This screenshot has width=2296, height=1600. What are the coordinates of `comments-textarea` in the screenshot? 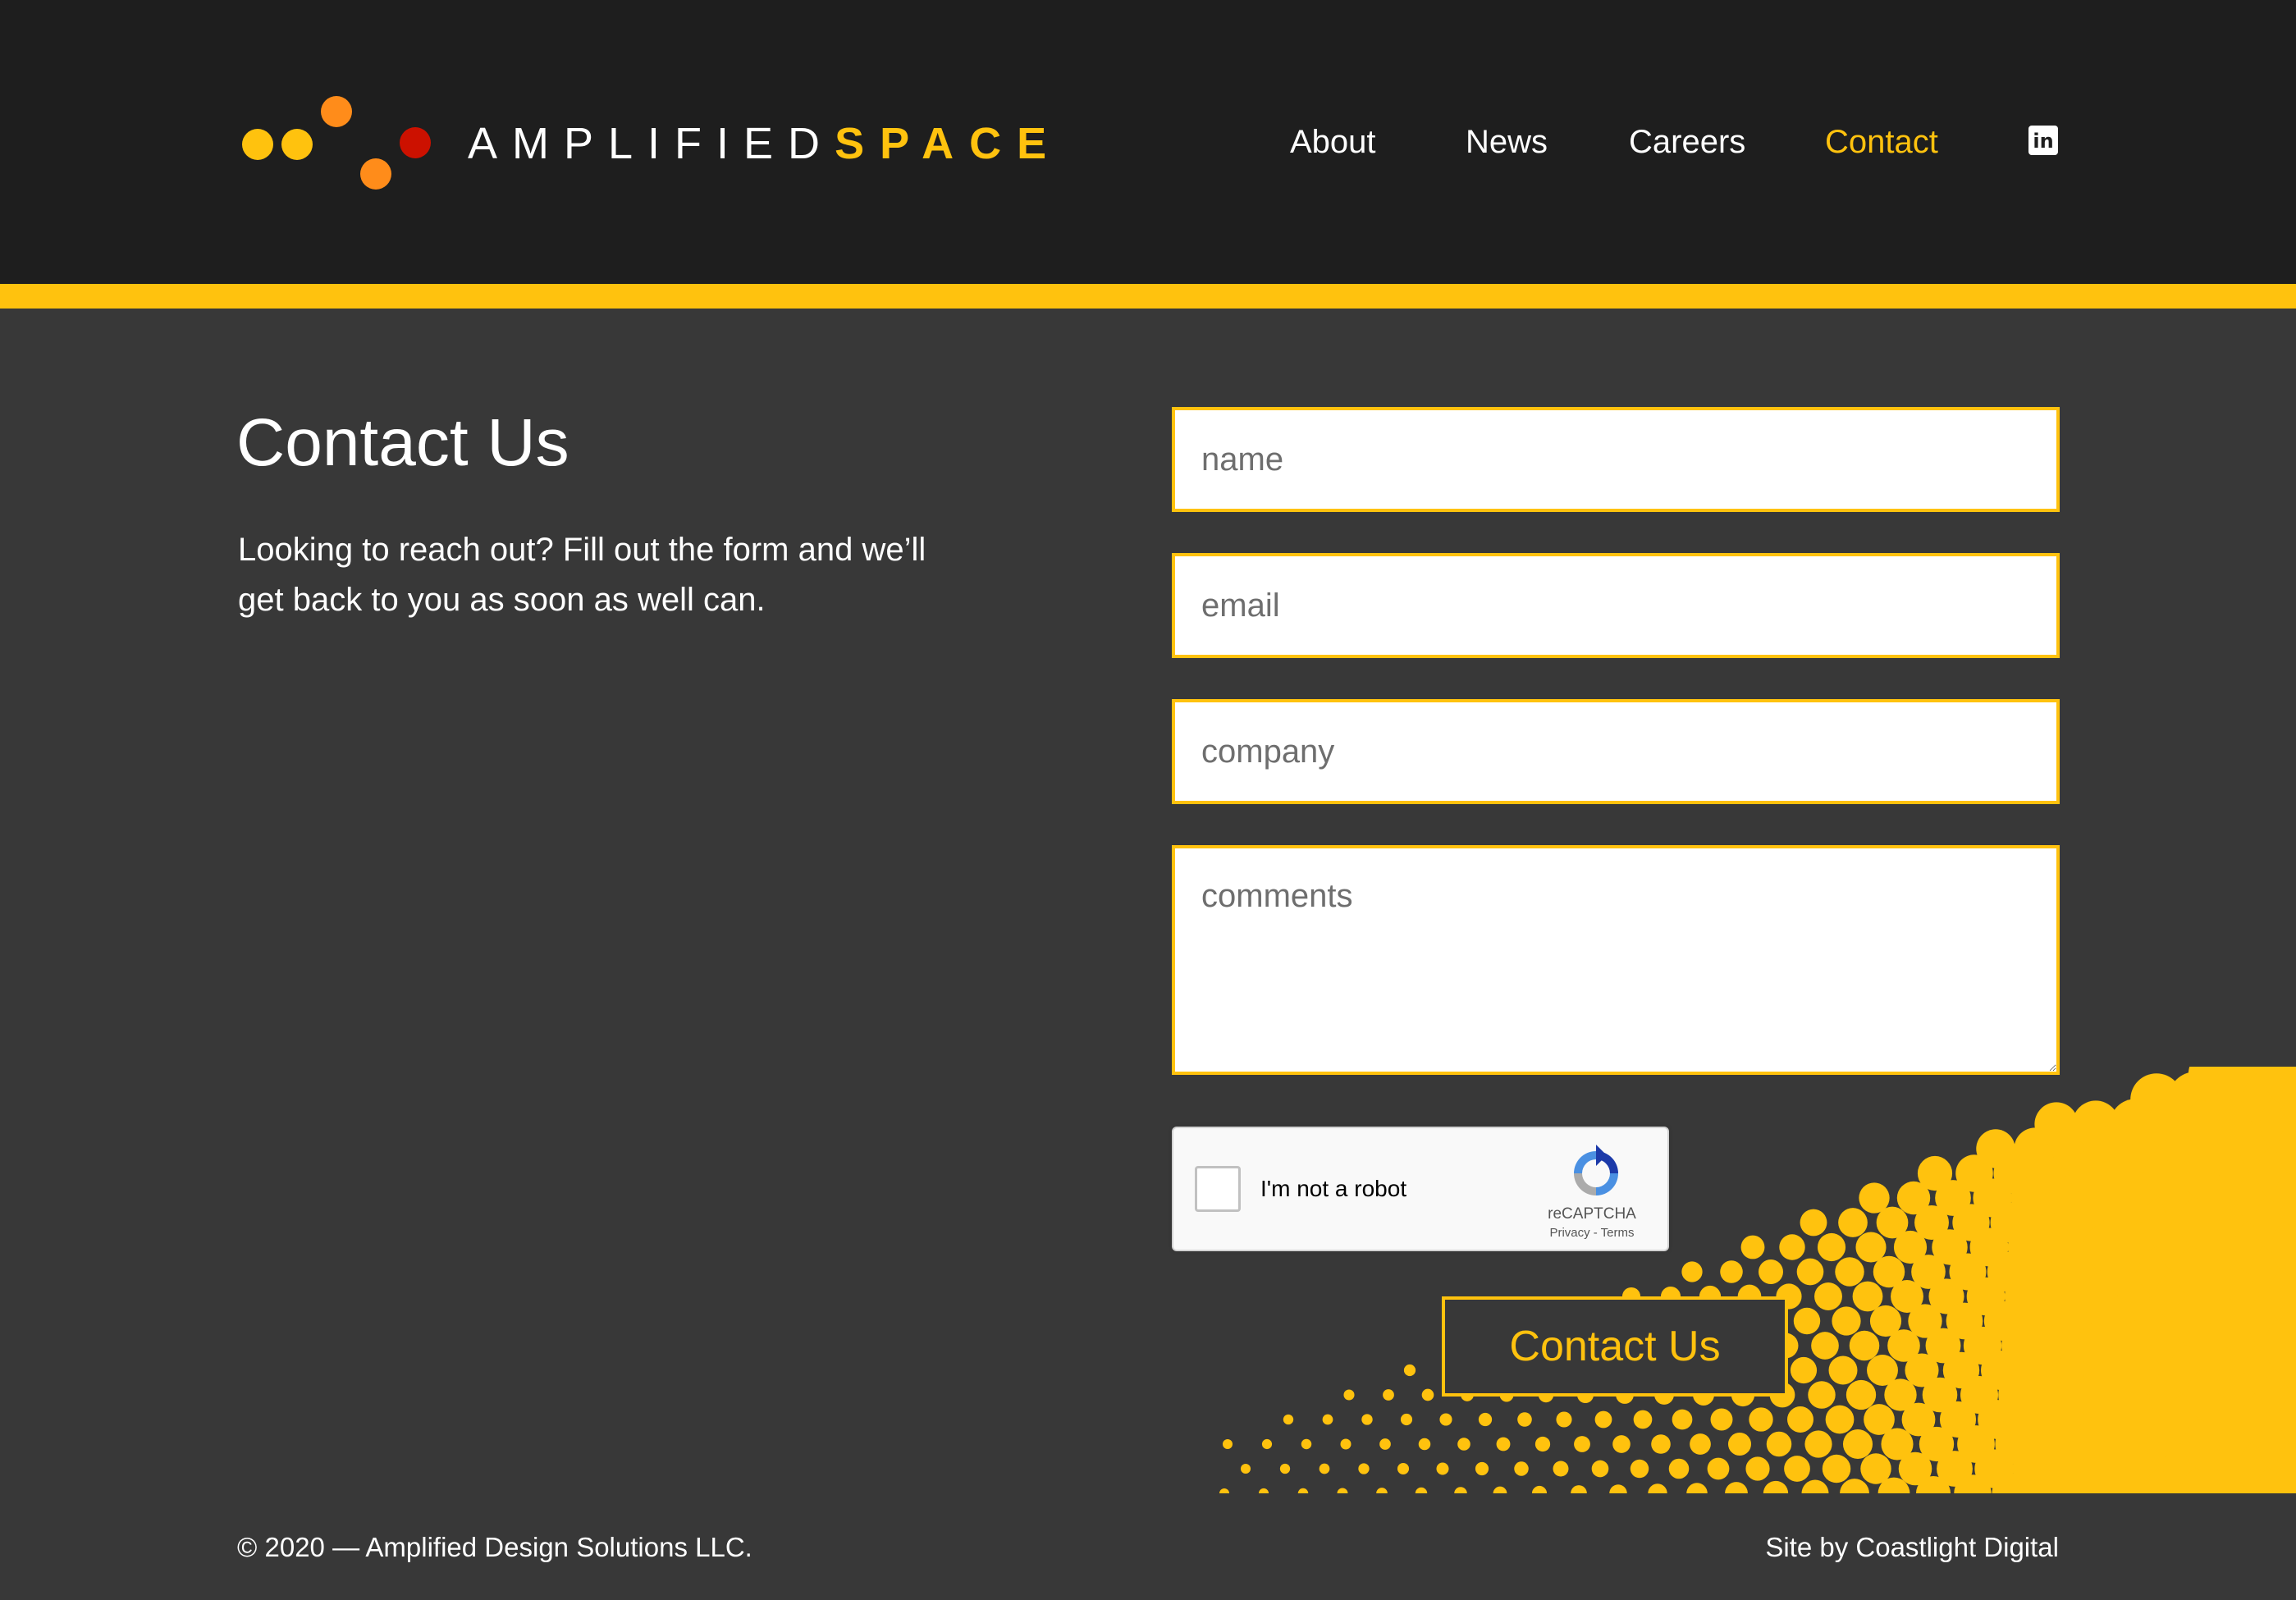 It's located at (1616, 960).